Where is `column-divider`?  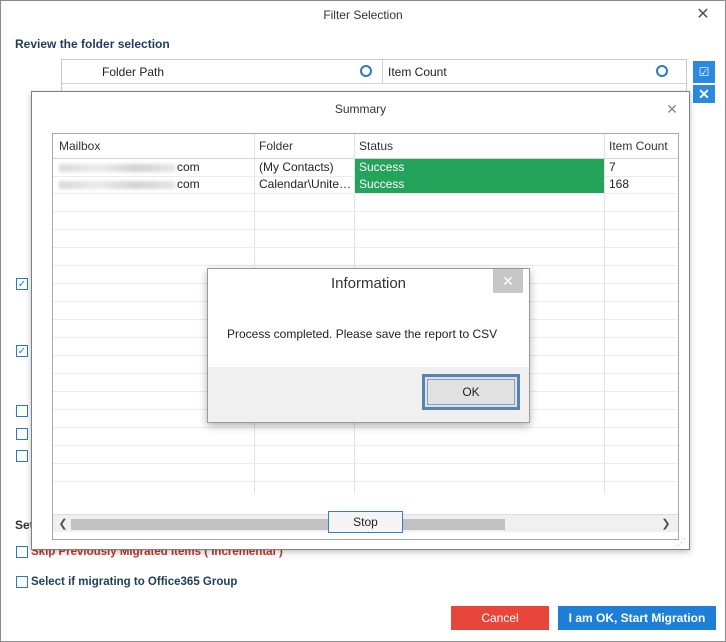
column-divider is located at coordinates (382, 72).